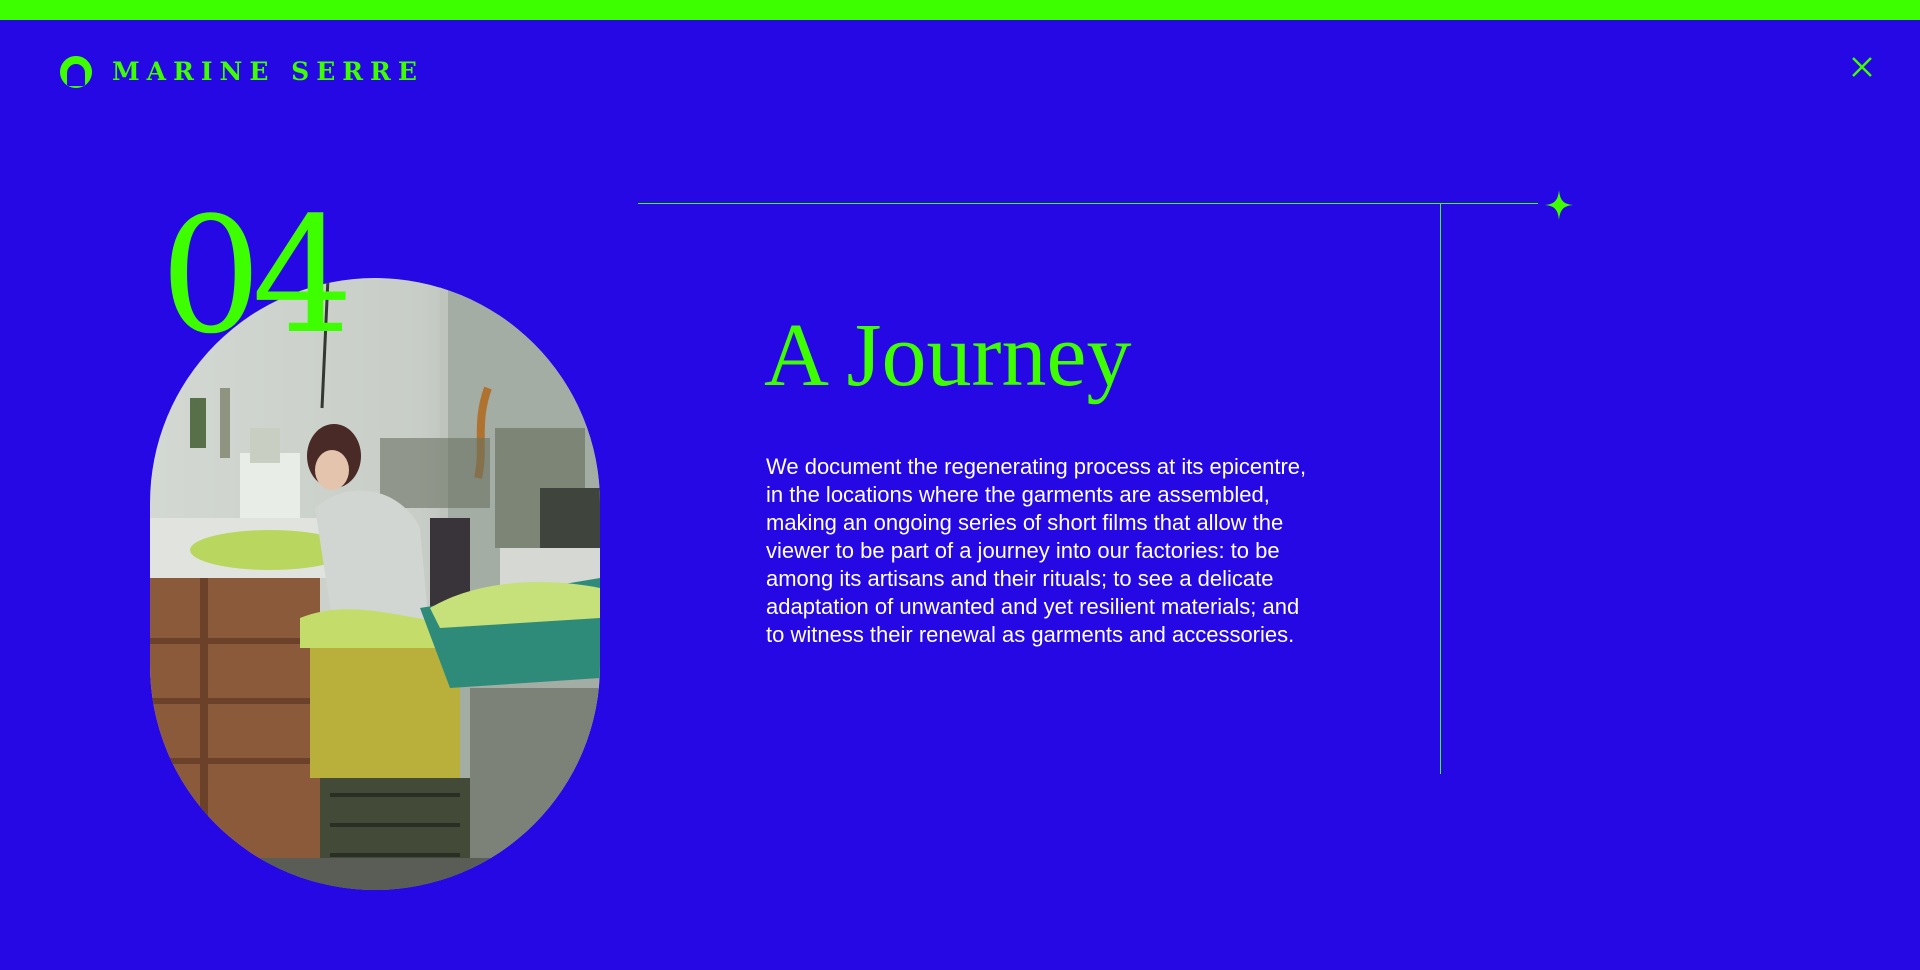 The width and height of the screenshot is (1920, 970). I want to click on brand-logo-link: MARINE SERRE, so click(241, 71).